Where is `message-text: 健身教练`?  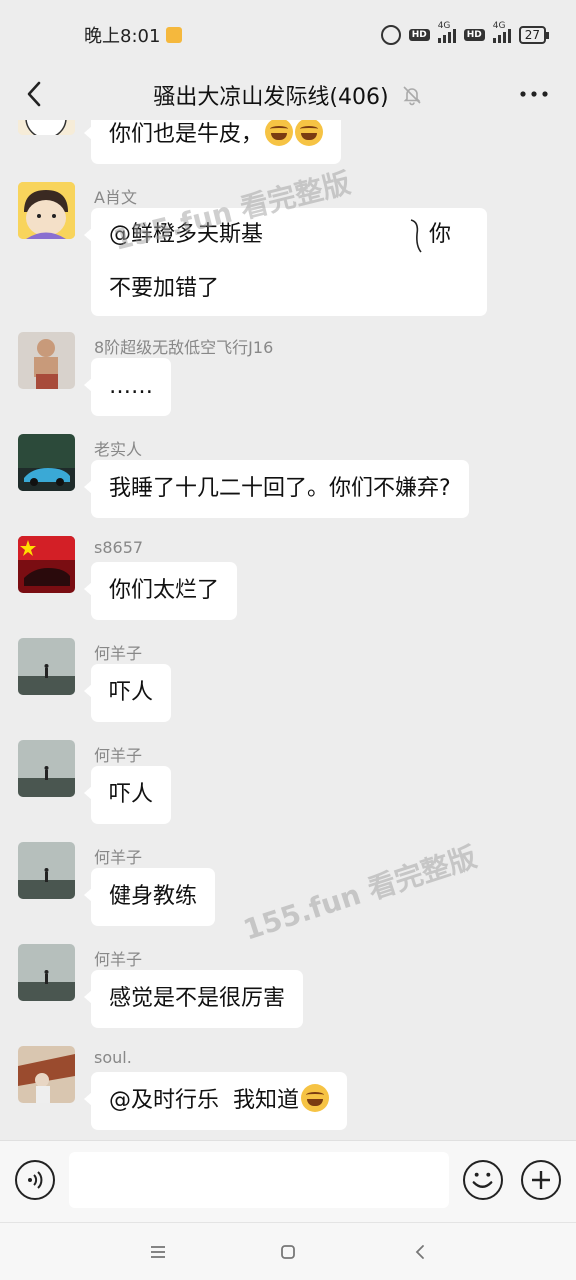
message-text: 健身教练 is located at coordinates (153, 896).